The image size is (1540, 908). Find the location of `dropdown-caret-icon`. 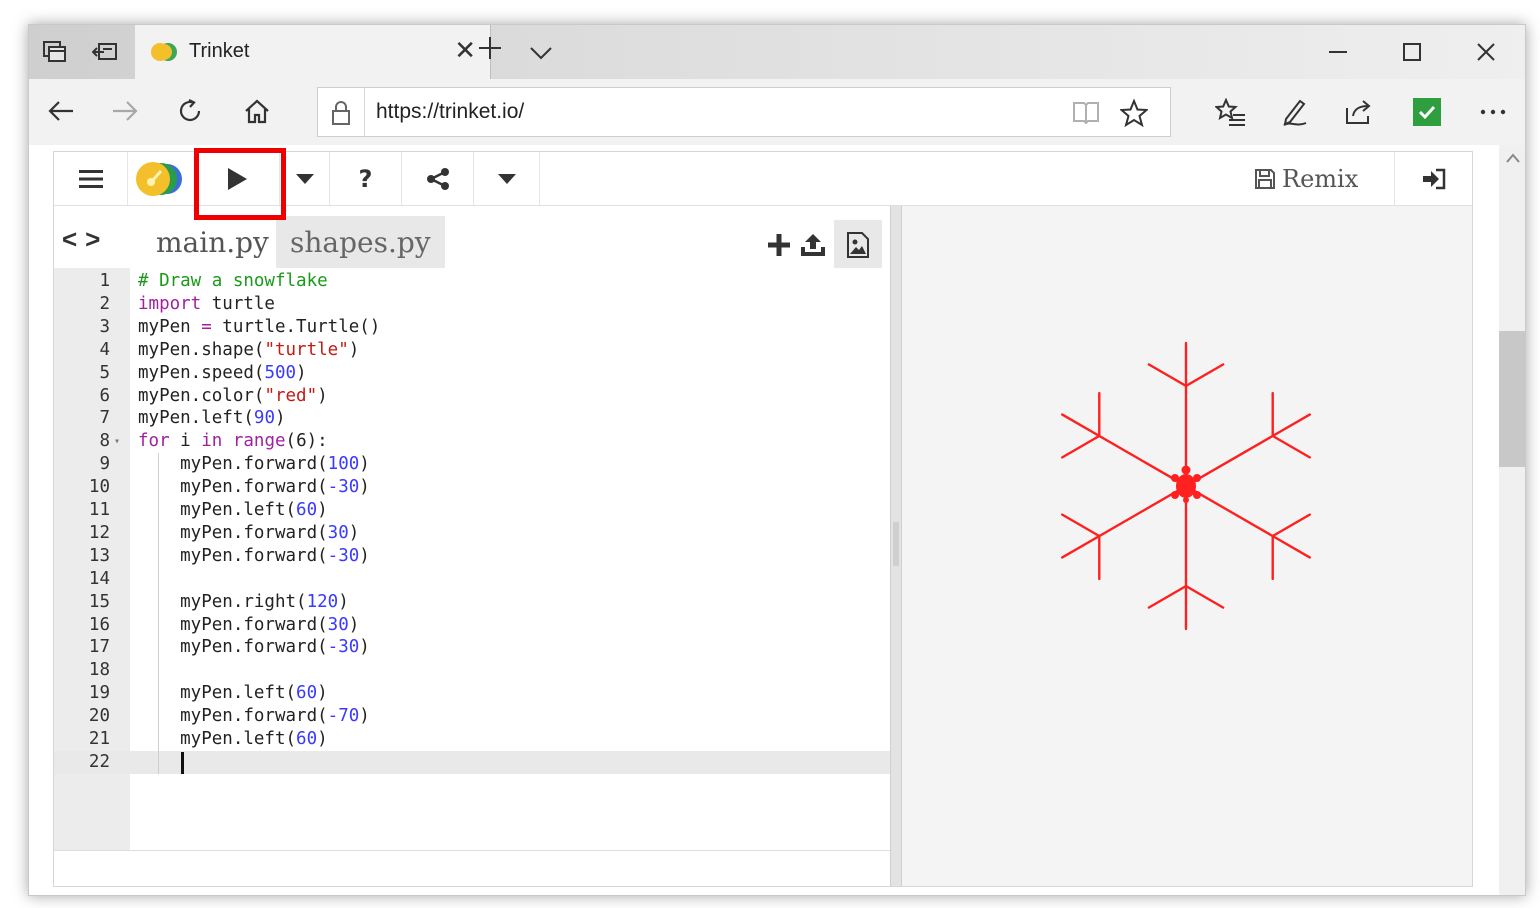

dropdown-caret-icon is located at coordinates (506, 178).